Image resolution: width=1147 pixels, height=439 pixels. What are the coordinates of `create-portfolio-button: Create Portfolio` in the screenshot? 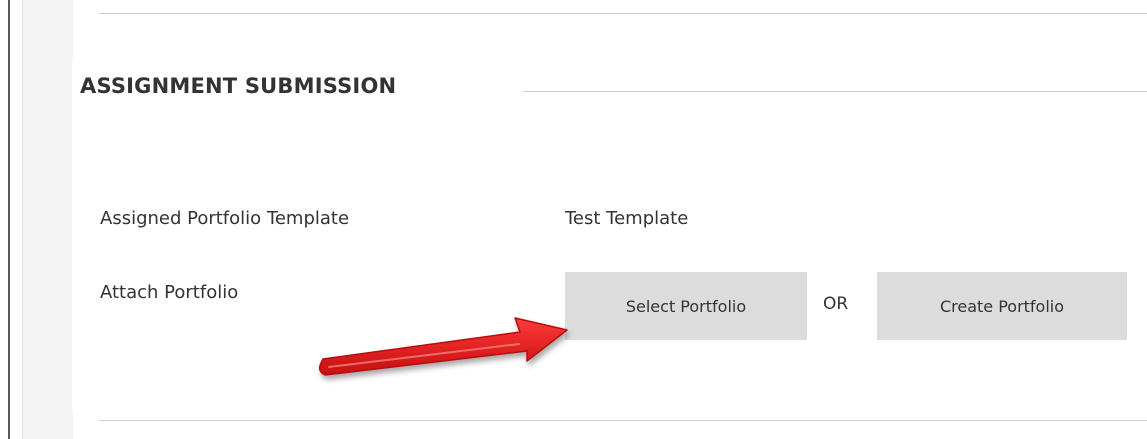 It's located at (1002, 306).